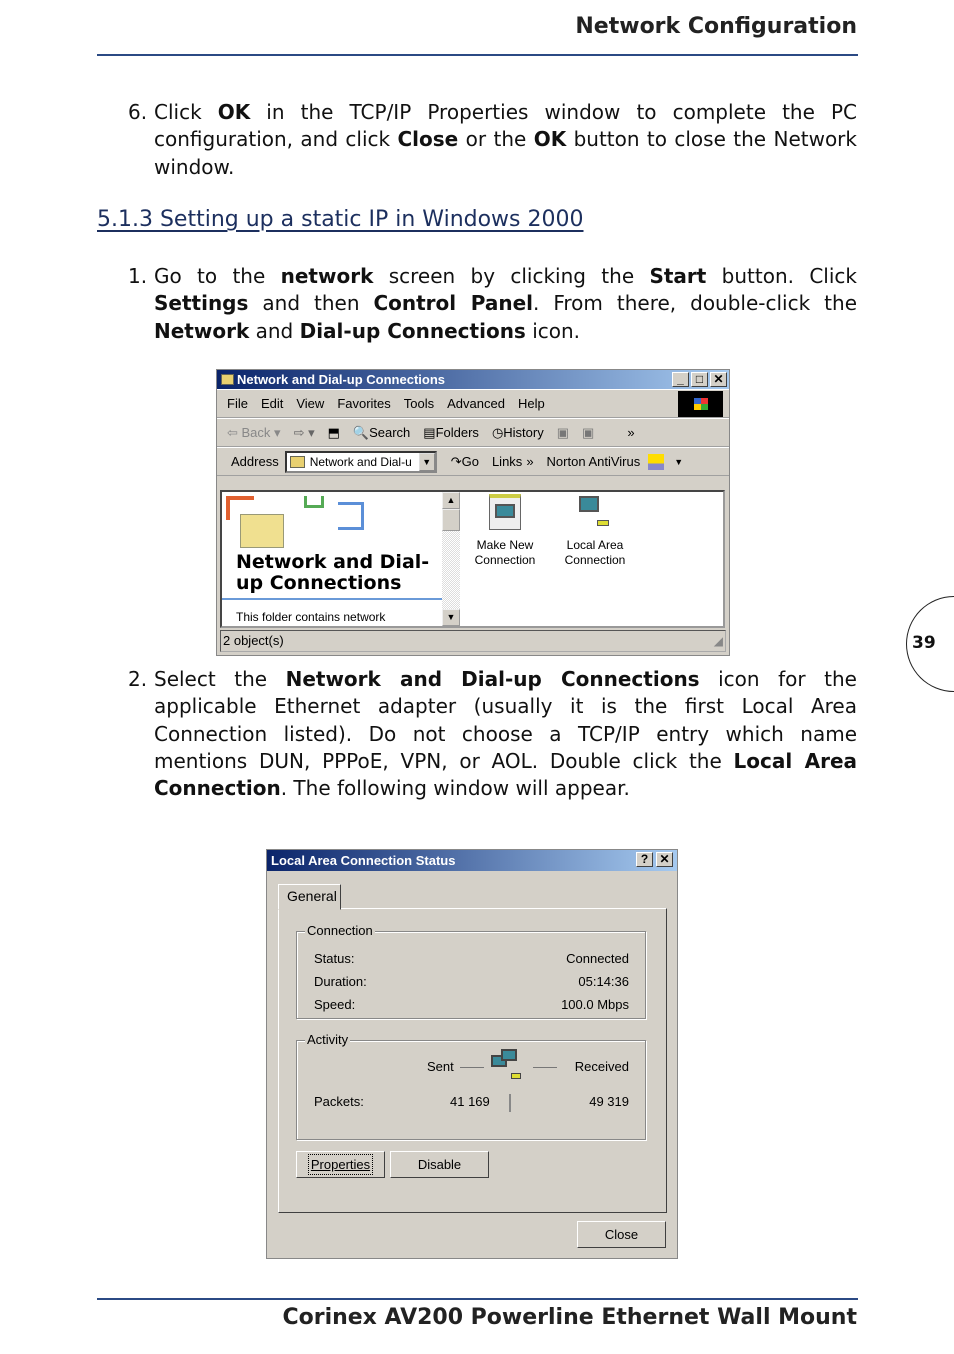 Image resolution: width=954 pixels, height=1354 pixels. Describe the element at coordinates (924, 643) in the screenshot. I see `page-number: 39` at that location.